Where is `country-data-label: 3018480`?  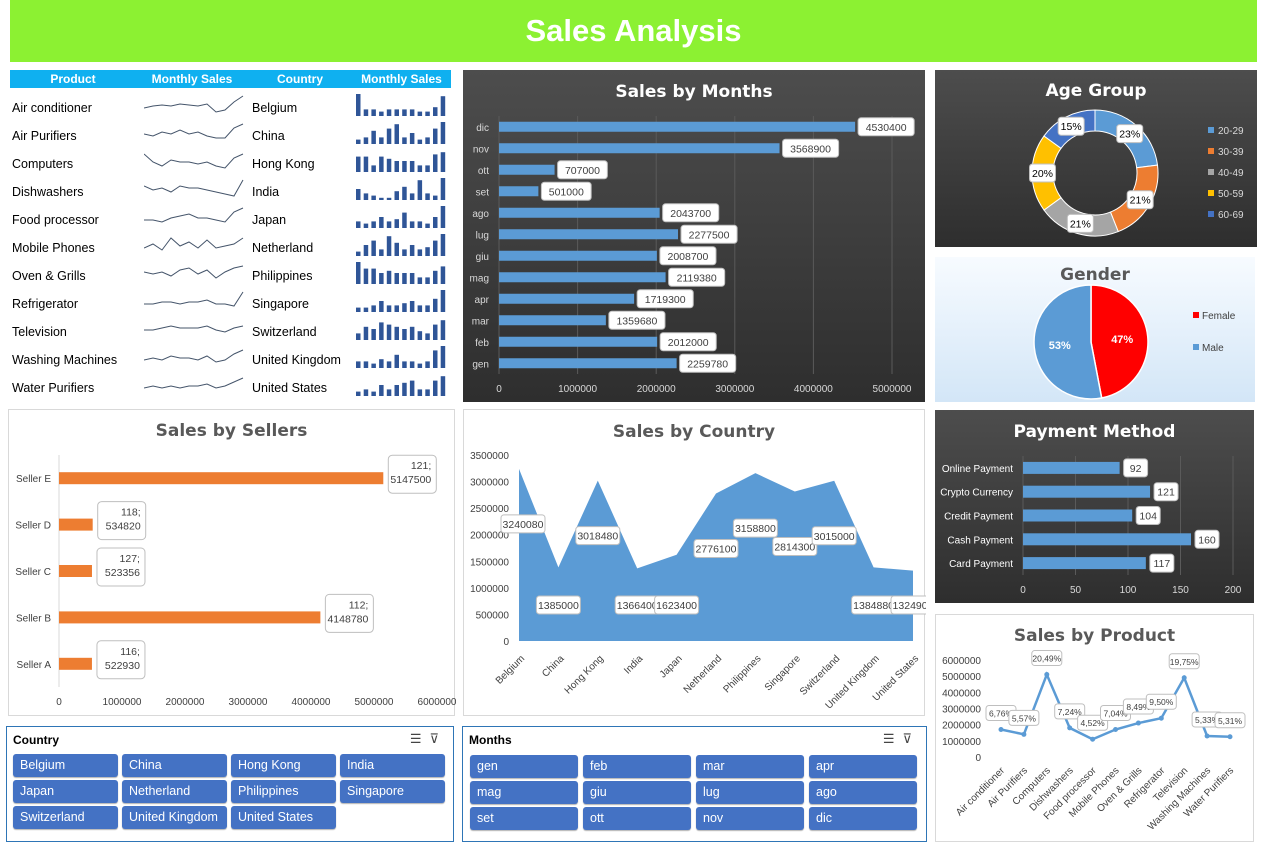 country-data-label: 3018480 is located at coordinates (597, 537).